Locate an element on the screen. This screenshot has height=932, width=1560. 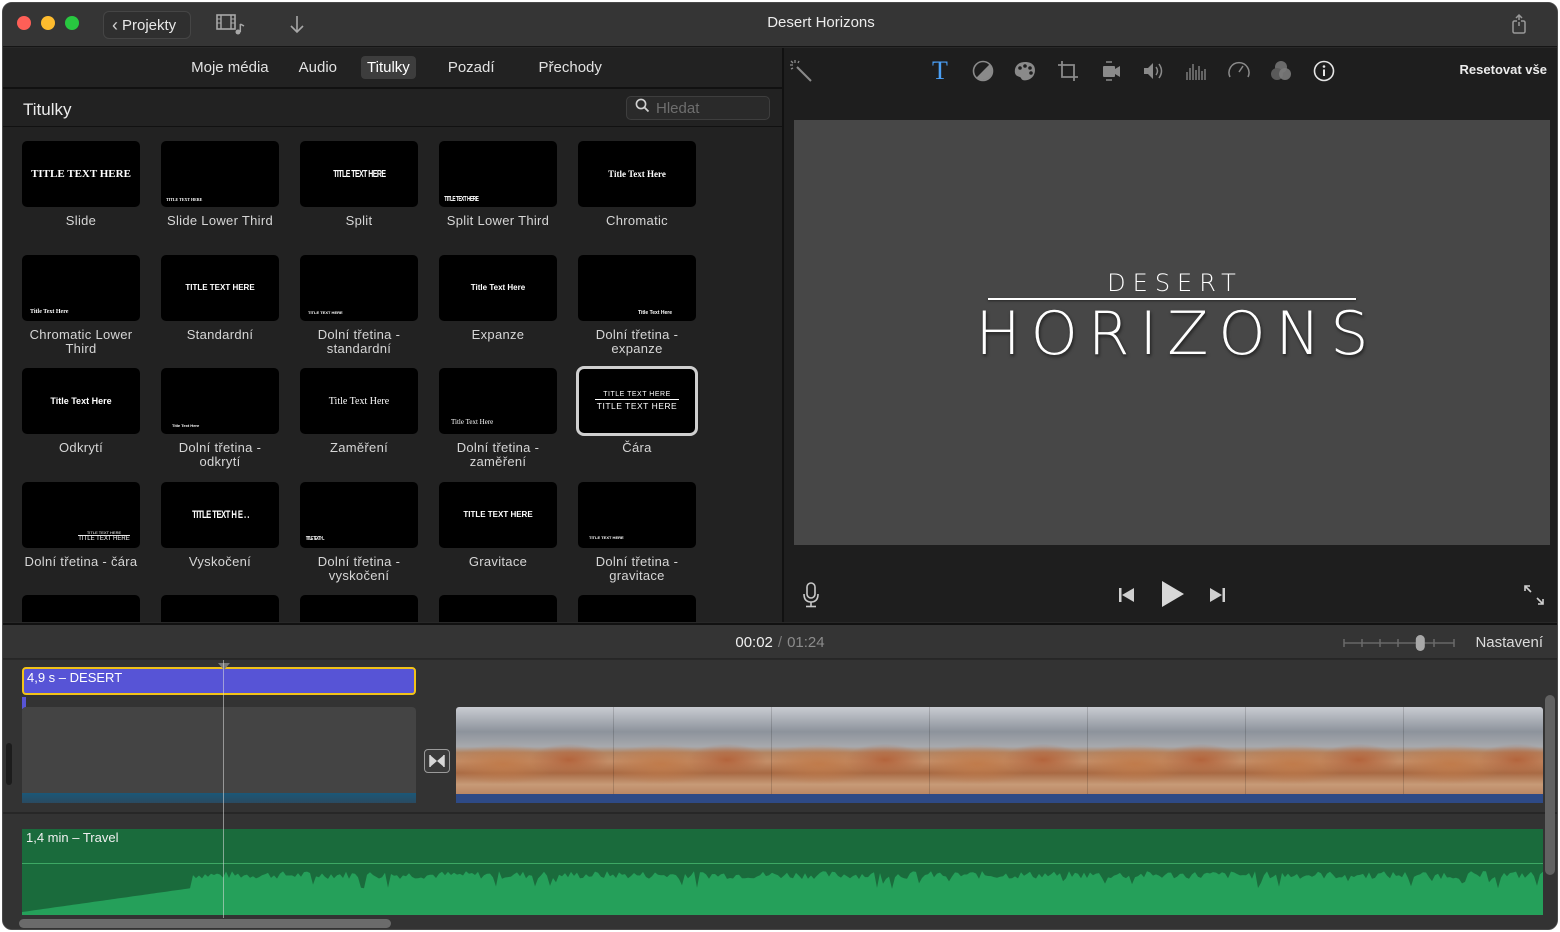
color-balance-icon is located at coordinates (983, 71).